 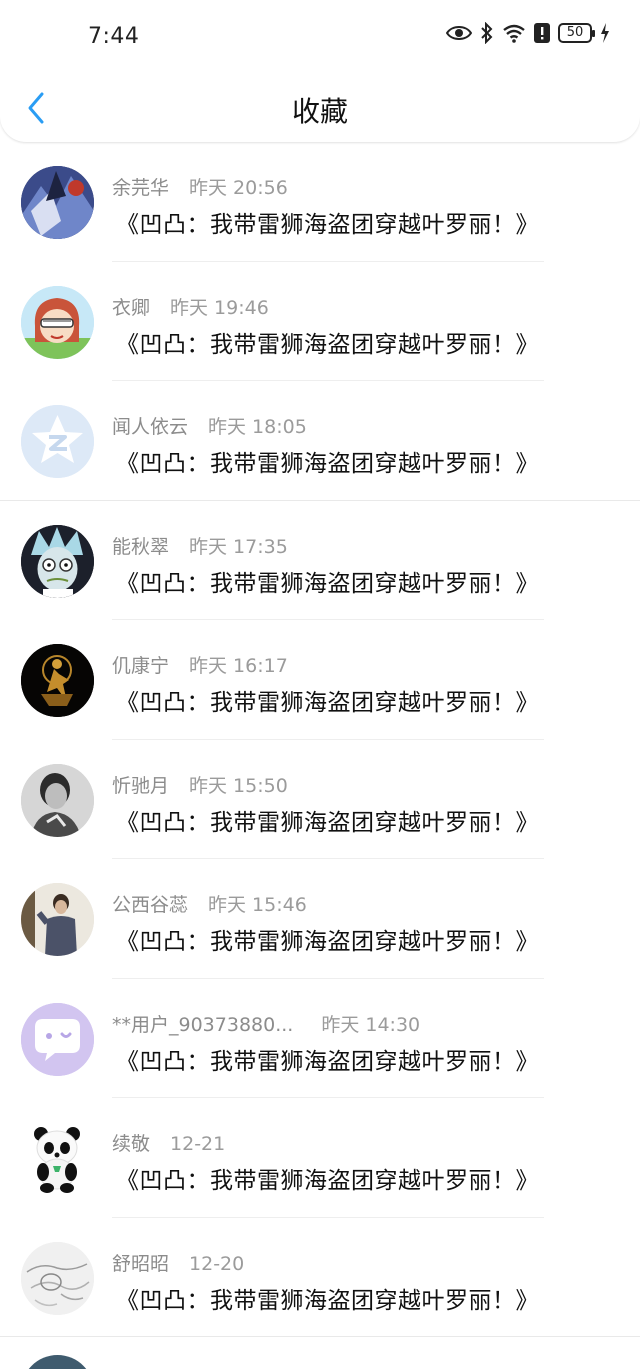 What do you see at coordinates (320, 441) in the screenshot?
I see `list-item: 闻人依云 昨天 18:05 《凹凸：我带雷狮海盗团穿越叶罗丽！》` at bounding box center [320, 441].